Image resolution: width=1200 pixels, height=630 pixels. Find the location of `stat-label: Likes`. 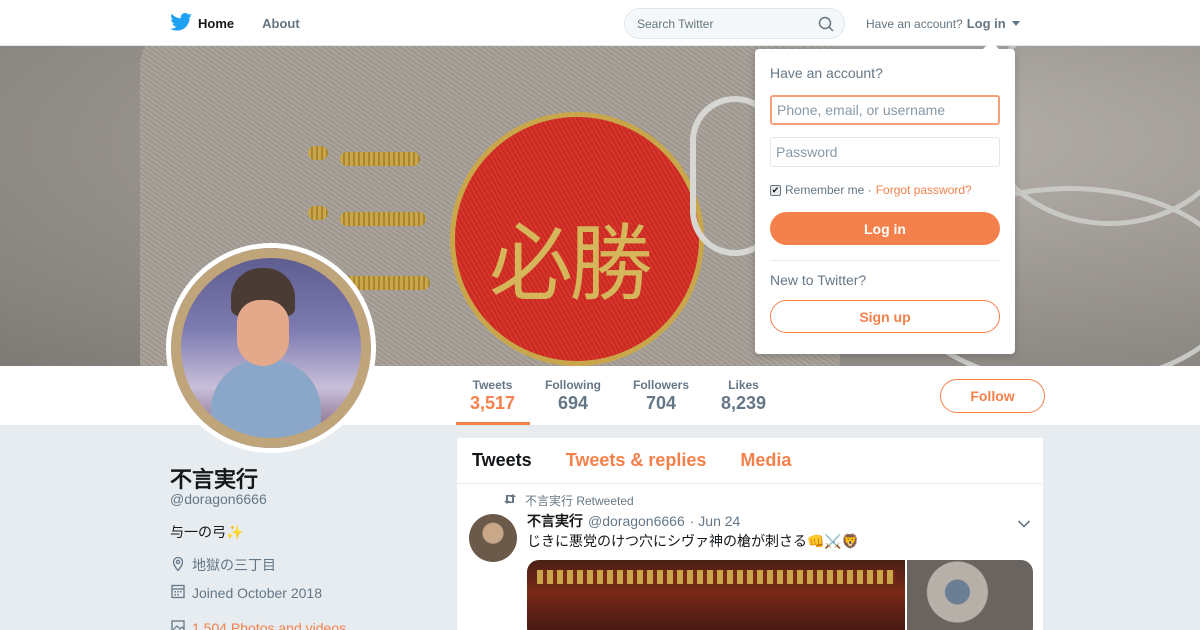

stat-label: Likes is located at coordinates (743, 385).